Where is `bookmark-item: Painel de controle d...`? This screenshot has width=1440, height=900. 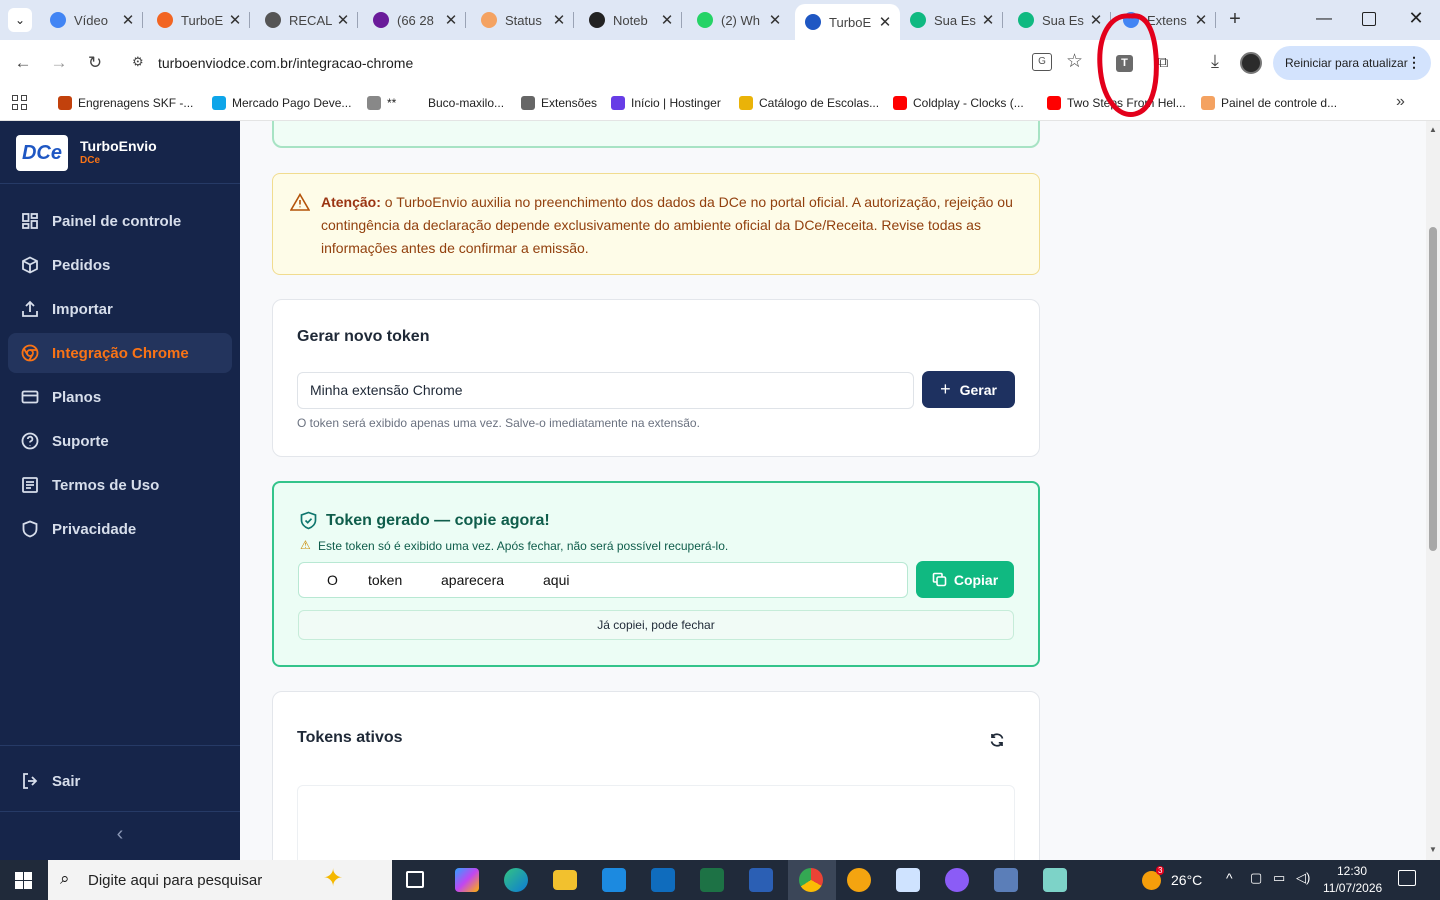 bookmark-item: Painel de controle d... is located at coordinates (1269, 103).